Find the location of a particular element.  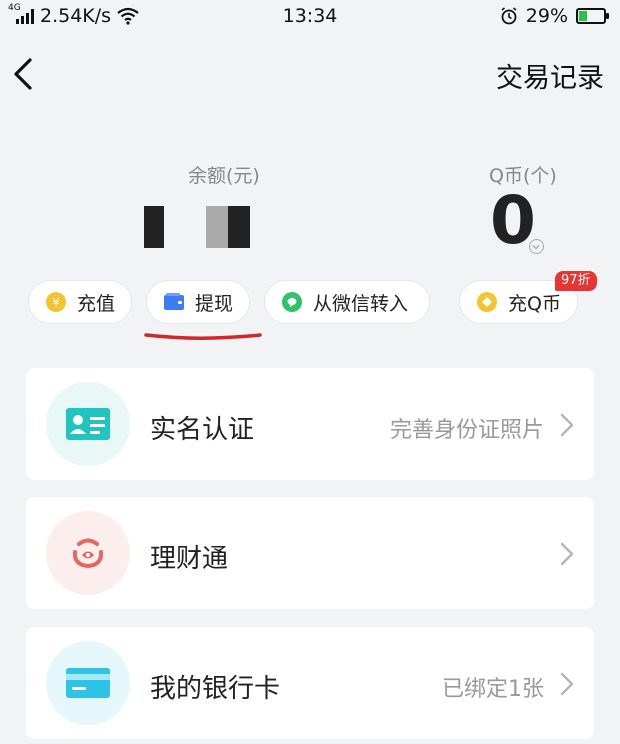

wechat-transfer-button: 从微信转入 is located at coordinates (347, 302).